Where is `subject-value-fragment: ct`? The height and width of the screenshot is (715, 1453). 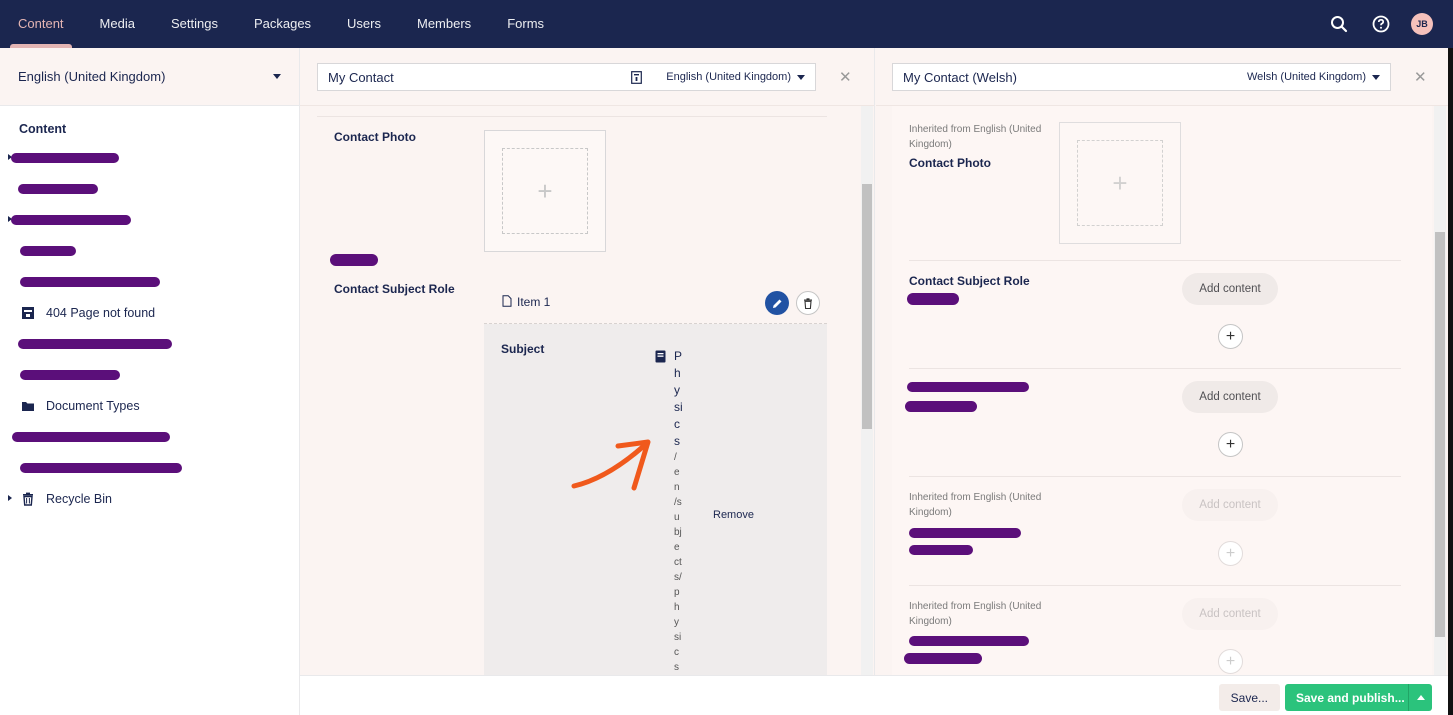
subject-value-fragment: ct is located at coordinates (678, 562).